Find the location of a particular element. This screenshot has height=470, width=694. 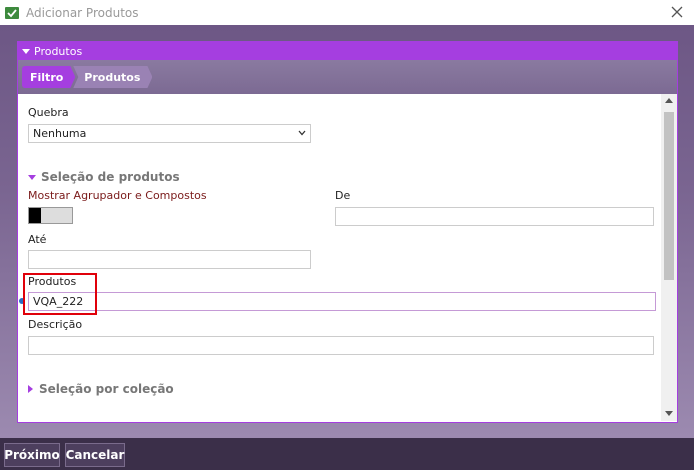

quebra-value: Nenhuma is located at coordinates (60, 133).